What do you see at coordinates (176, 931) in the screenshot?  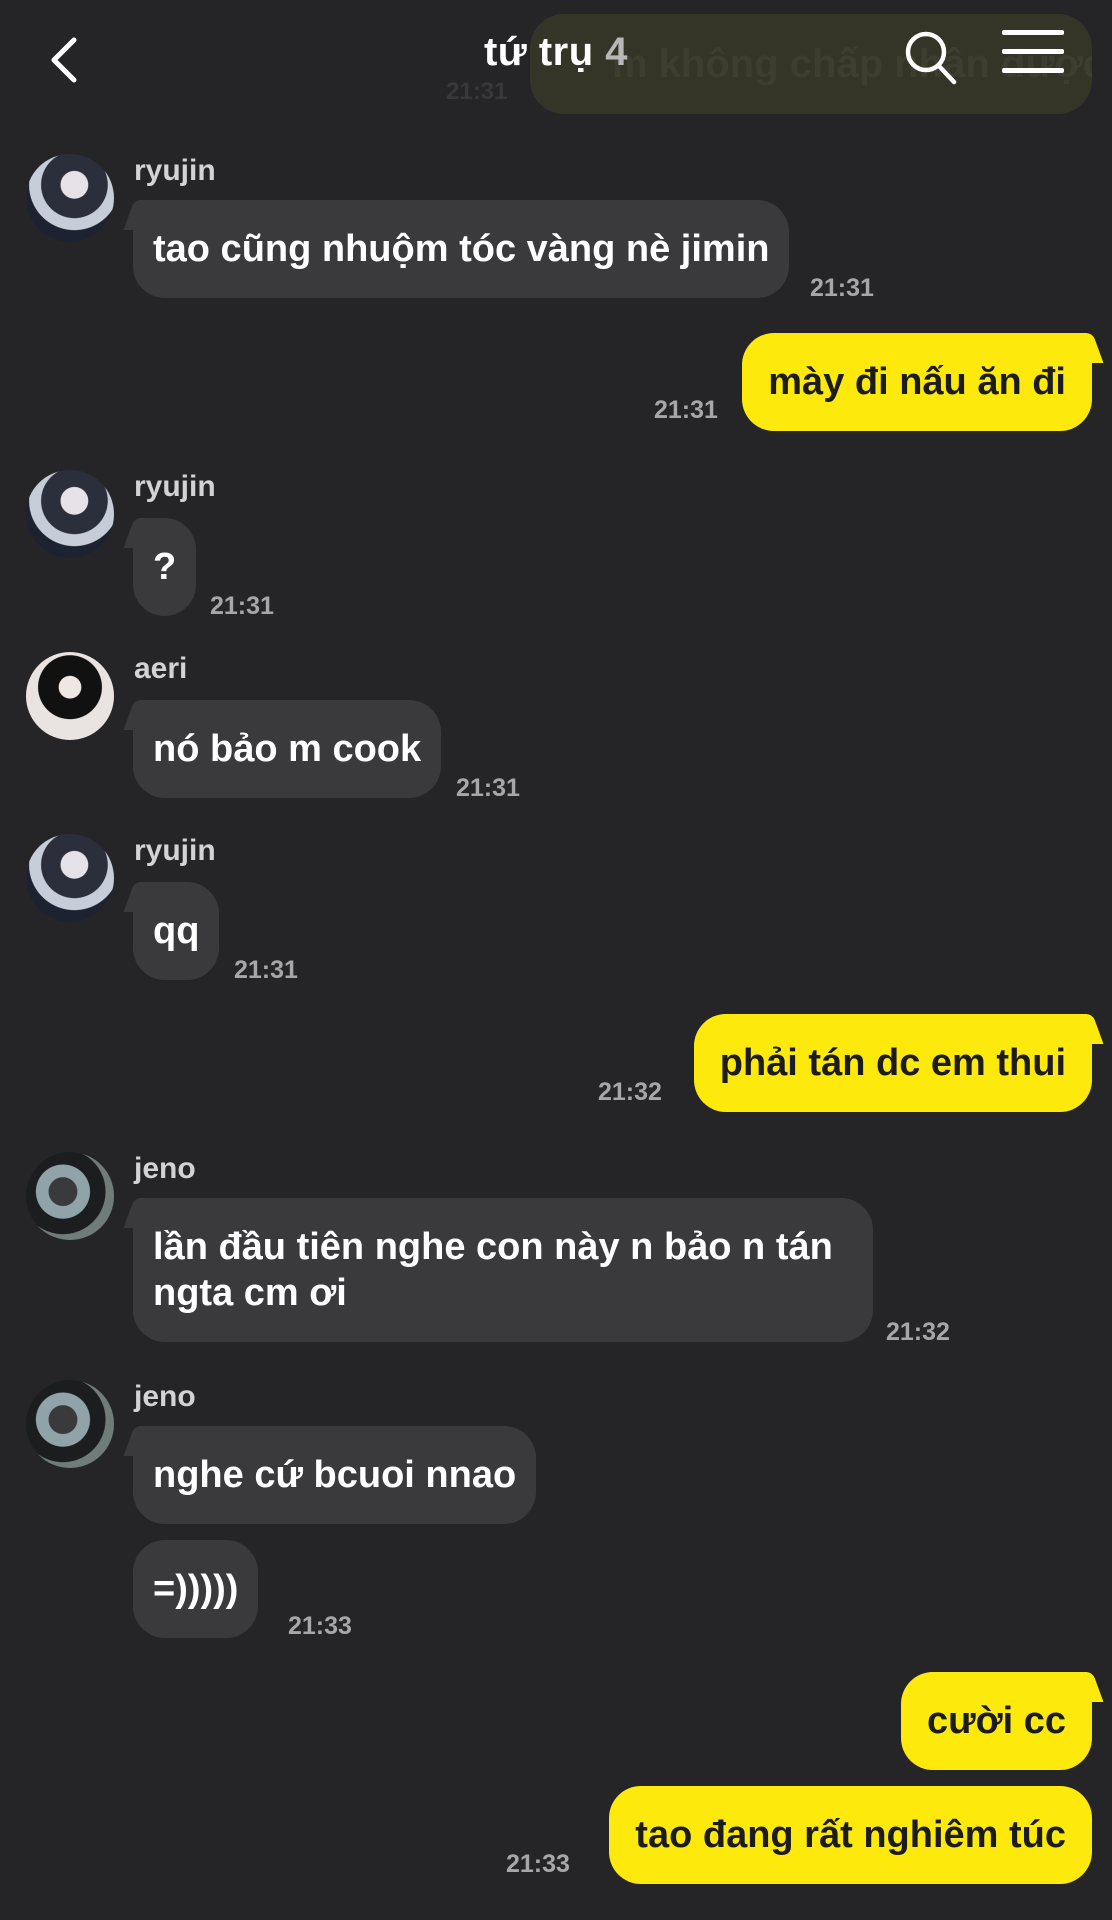 I see `message-bubble: qq` at bounding box center [176, 931].